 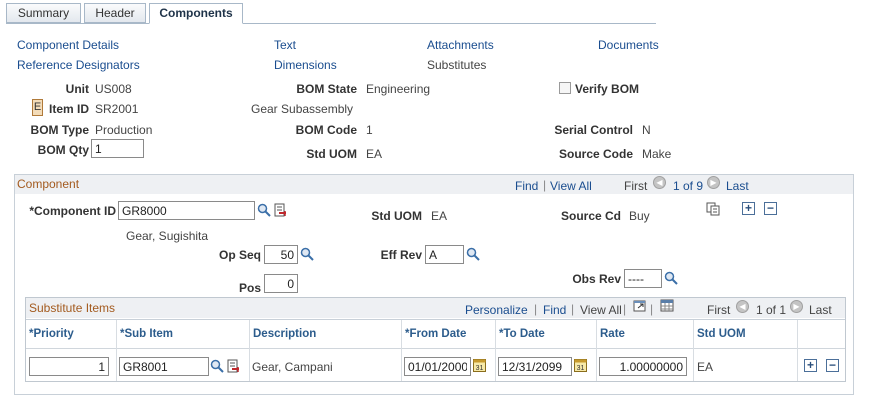 I want to click on component-counter: 1 of 9, so click(x=688, y=186).